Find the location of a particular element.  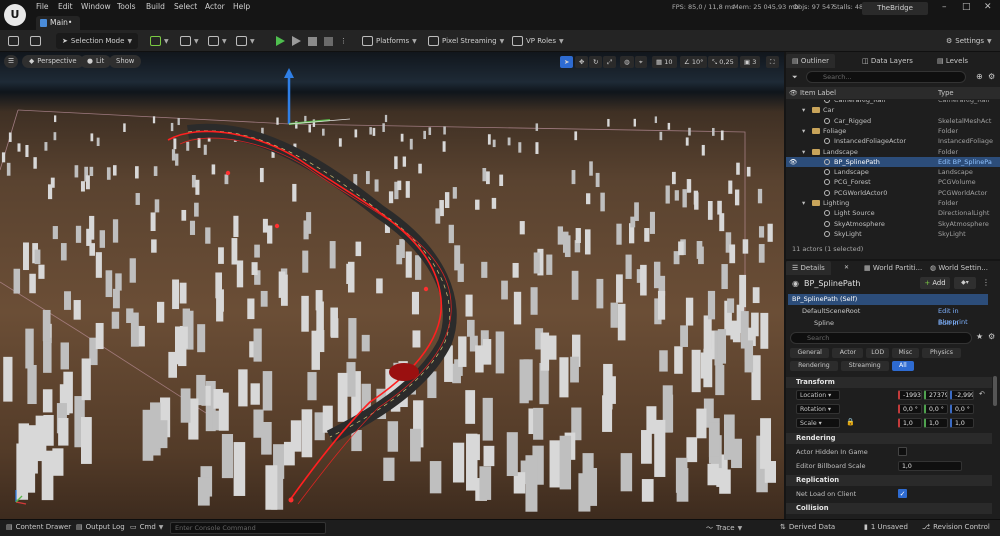

gizmo-x-axis is located at coordinates (319, 121).